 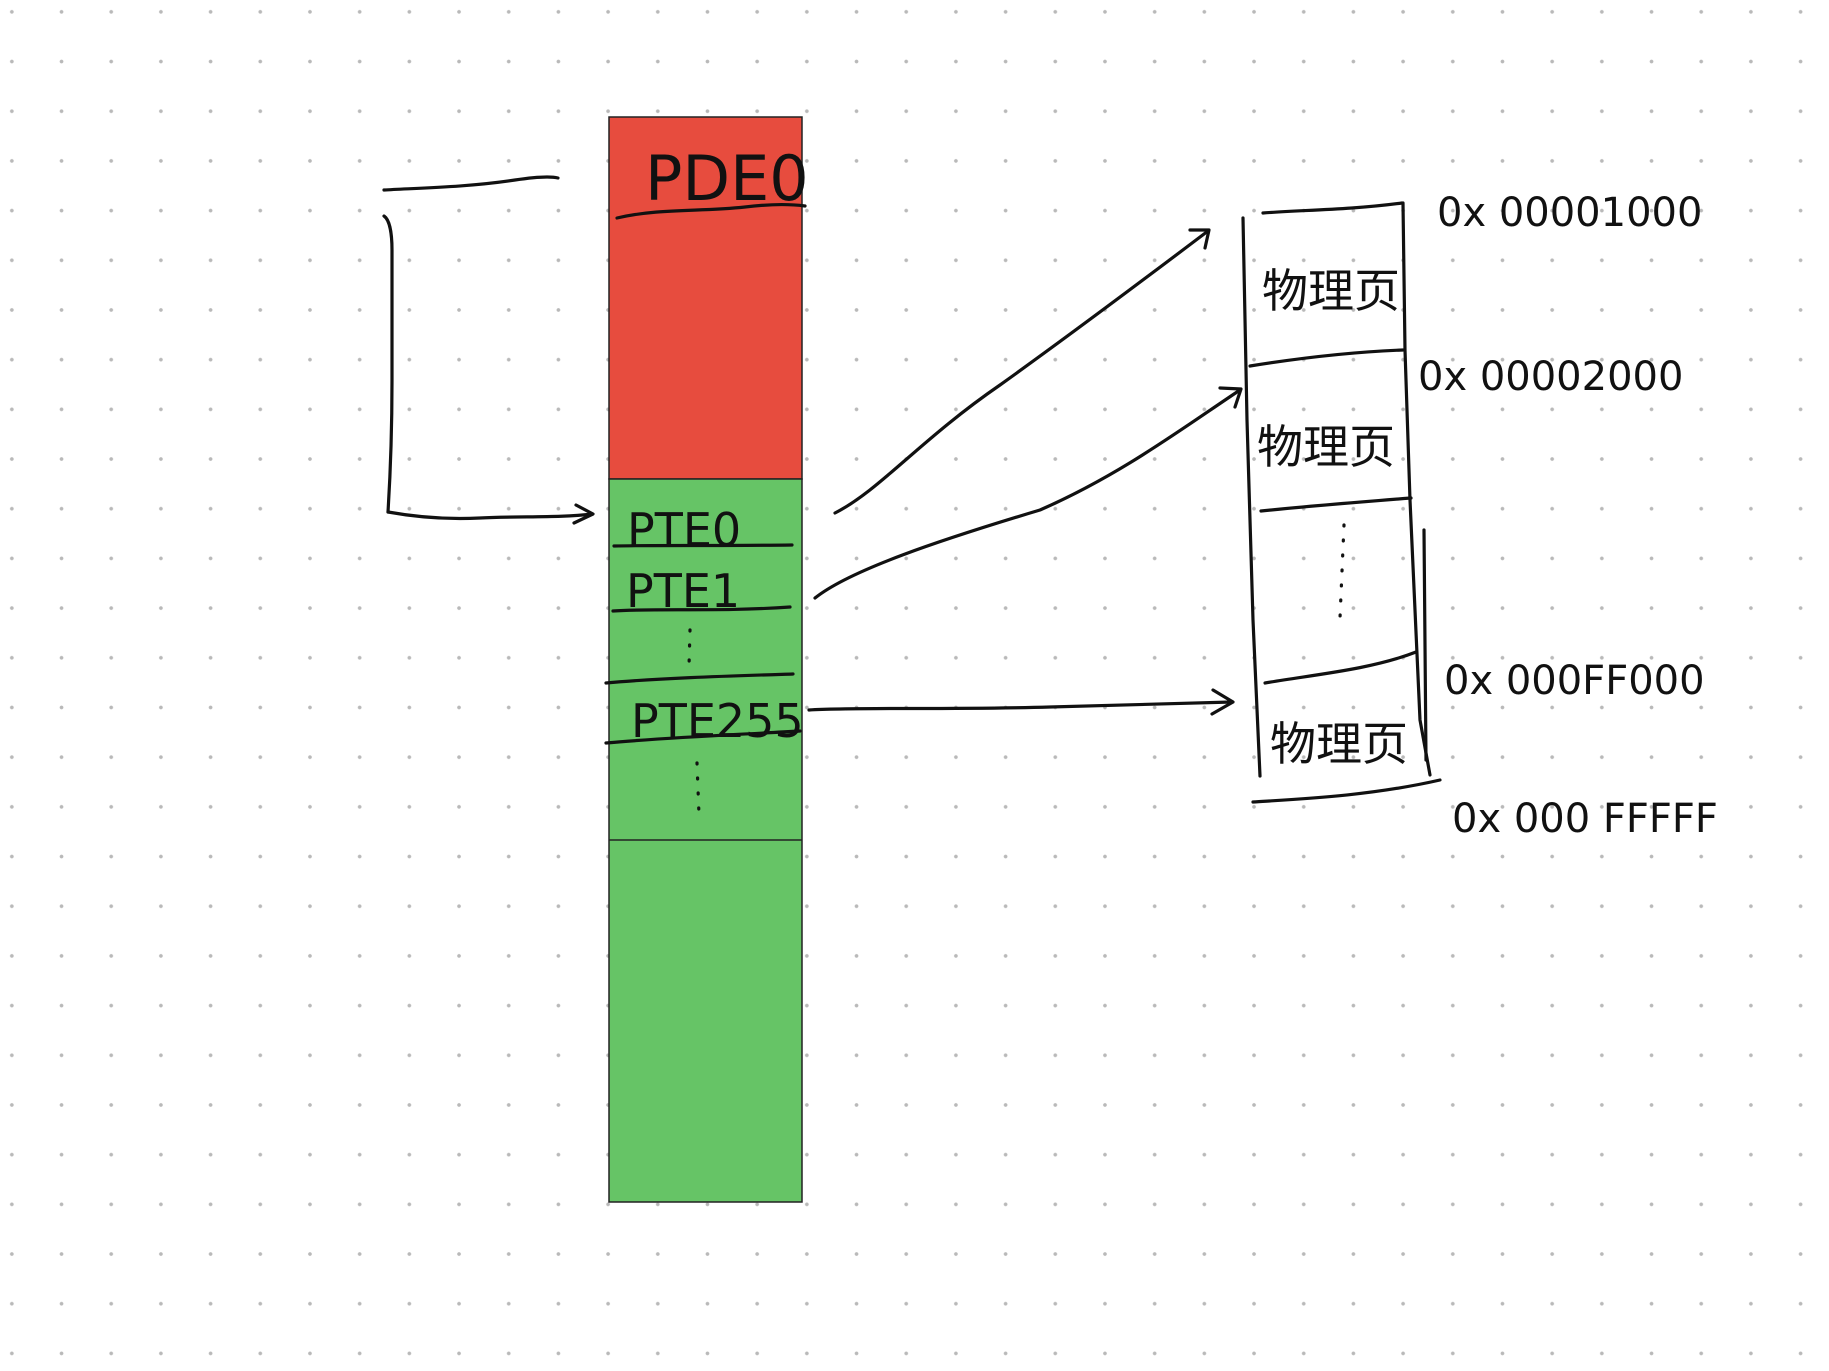 I want to click on physical-page-label-2: 物理页, so click(x=1326, y=447).